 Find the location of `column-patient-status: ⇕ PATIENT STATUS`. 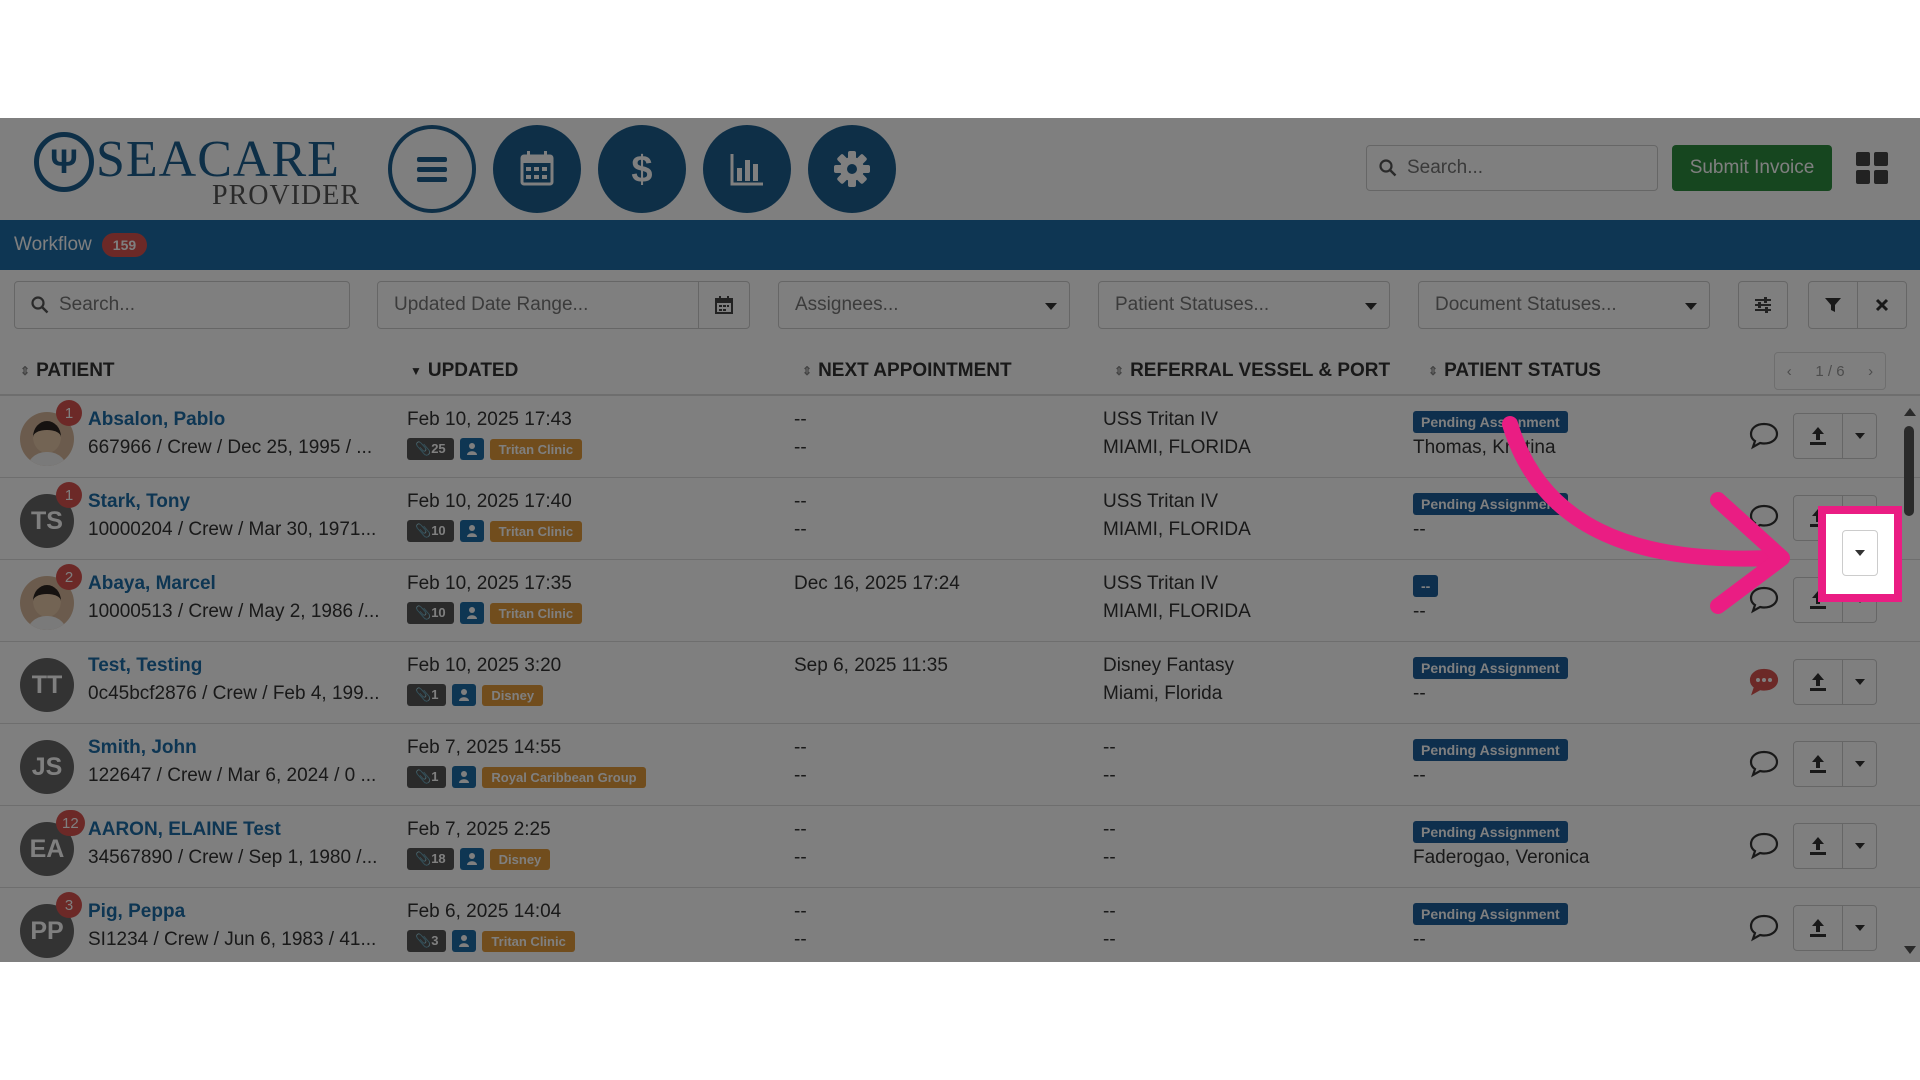

column-patient-status: ⇕ PATIENT STATUS is located at coordinates (1514, 371).